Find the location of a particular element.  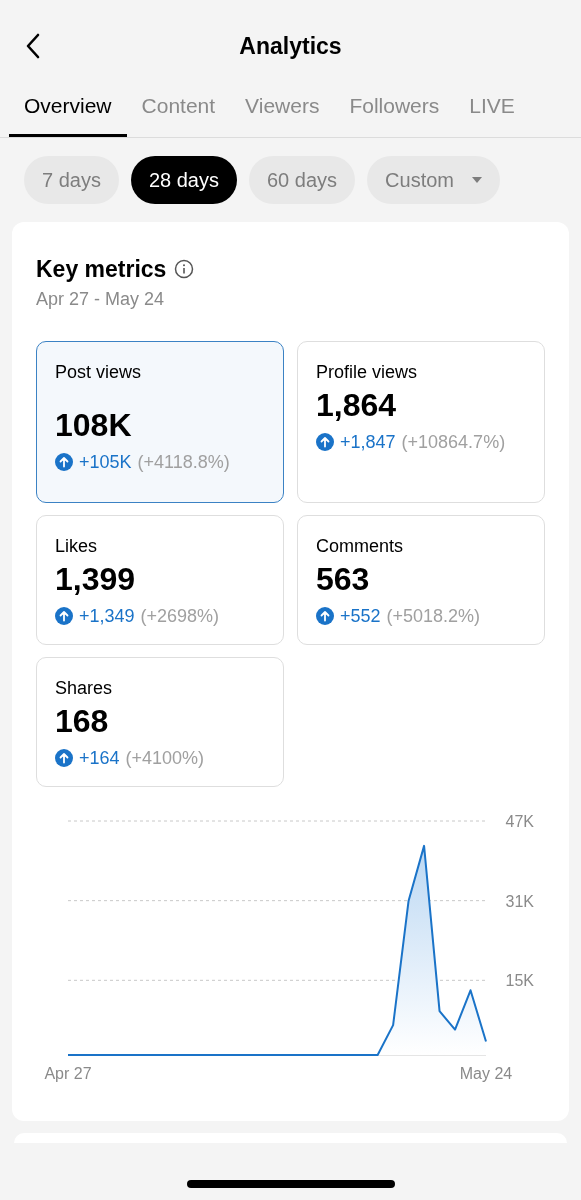

metric-label: Profile views is located at coordinates (367, 372).